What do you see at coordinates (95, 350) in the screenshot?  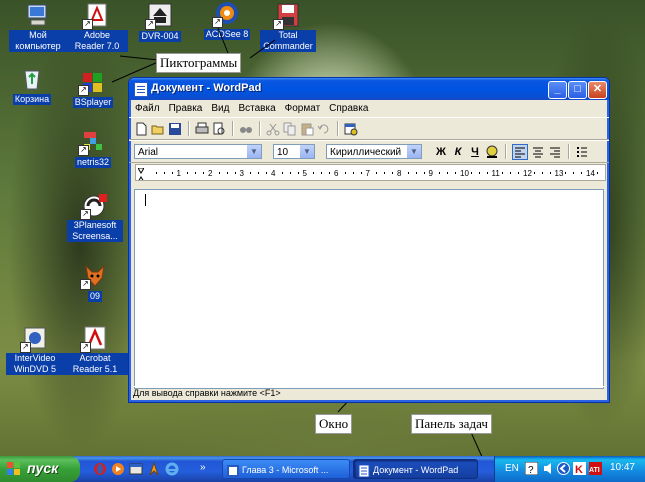 I see `desktop-icon-acrobat: ↗ Acrobat Reader 5.1` at bounding box center [95, 350].